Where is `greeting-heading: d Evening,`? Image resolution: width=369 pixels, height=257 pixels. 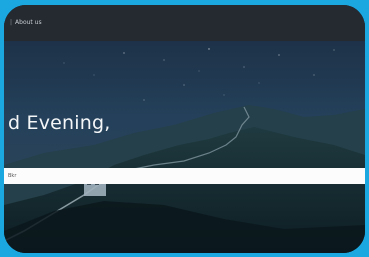 greeting-heading: d Evening, is located at coordinates (59, 123).